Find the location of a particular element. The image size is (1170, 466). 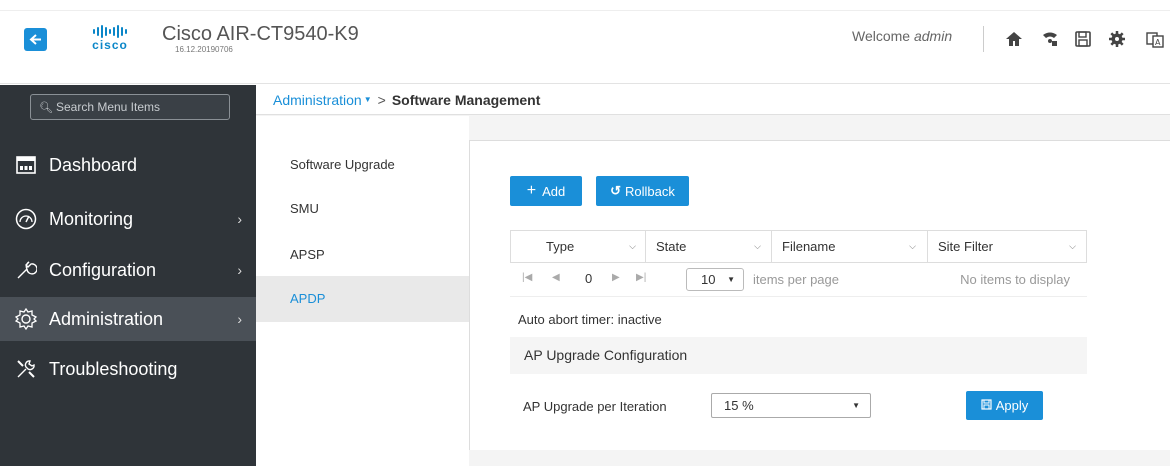

configuration-icon is located at coordinates (26, 270).